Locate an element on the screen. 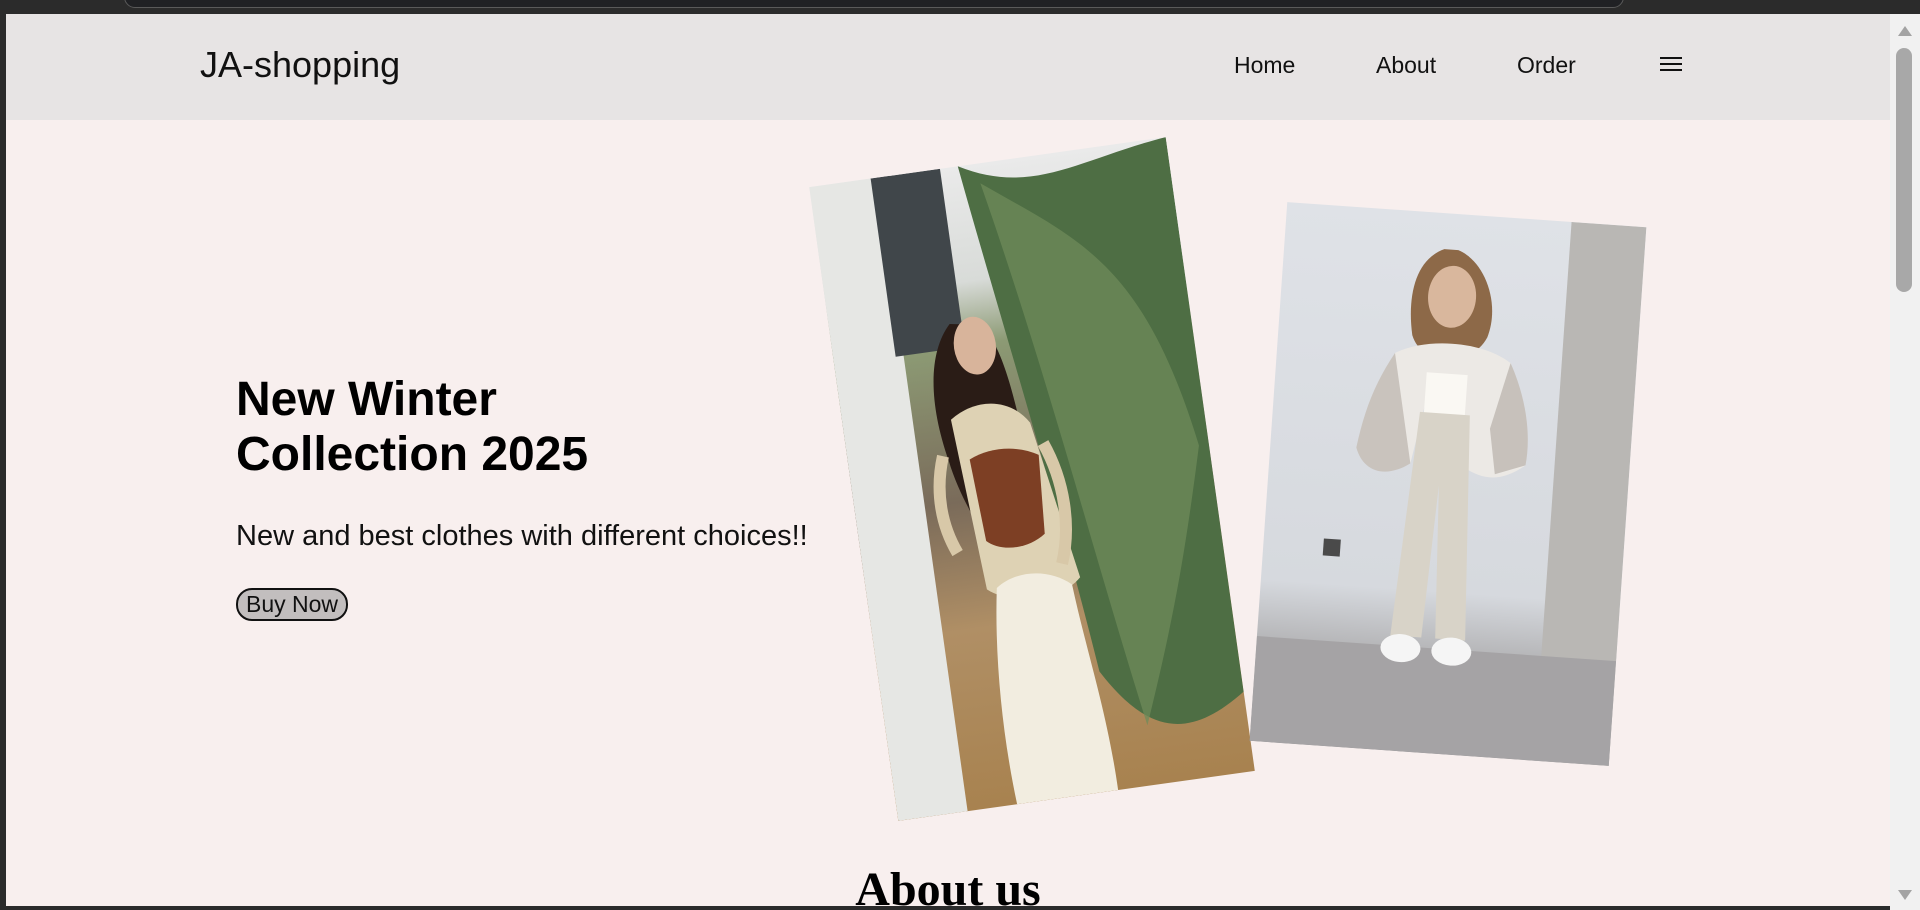 The height and width of the screenshot is (910, 1920). about-us-heading: About us is located at coordinates (948, 884).